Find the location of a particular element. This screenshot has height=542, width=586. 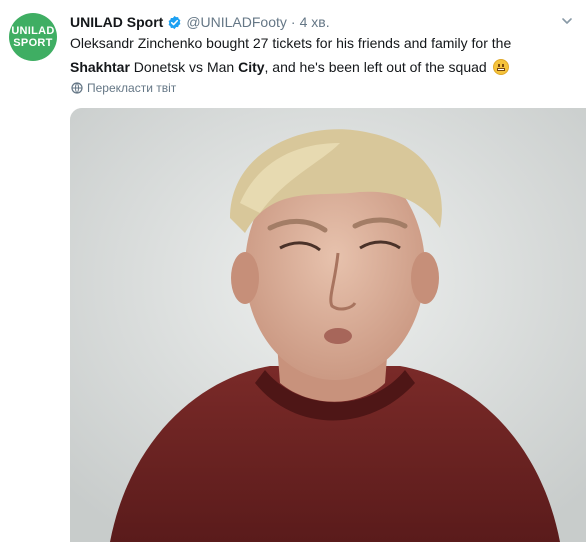

hashtag-shakhtar-link: Shakhtar is located at coordinates (100, 67).